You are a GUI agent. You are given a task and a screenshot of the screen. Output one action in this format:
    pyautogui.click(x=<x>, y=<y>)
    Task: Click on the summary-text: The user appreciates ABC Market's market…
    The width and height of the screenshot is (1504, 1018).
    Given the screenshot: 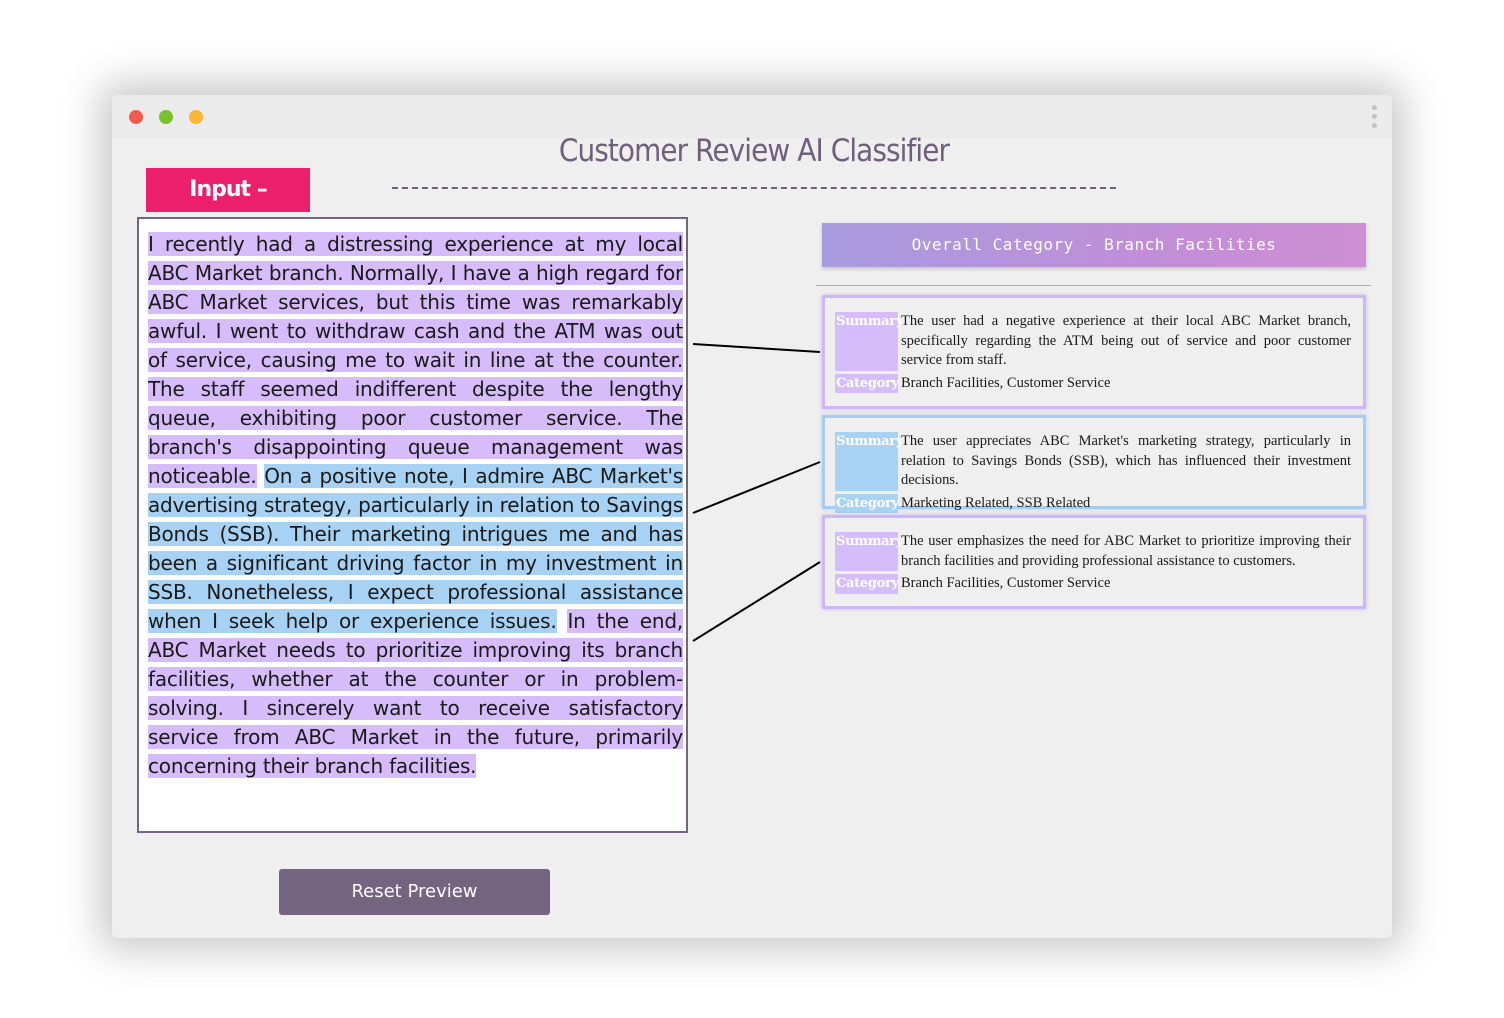 What is the action you would take?
    pyautogui.click(x=1126, y=460)
    